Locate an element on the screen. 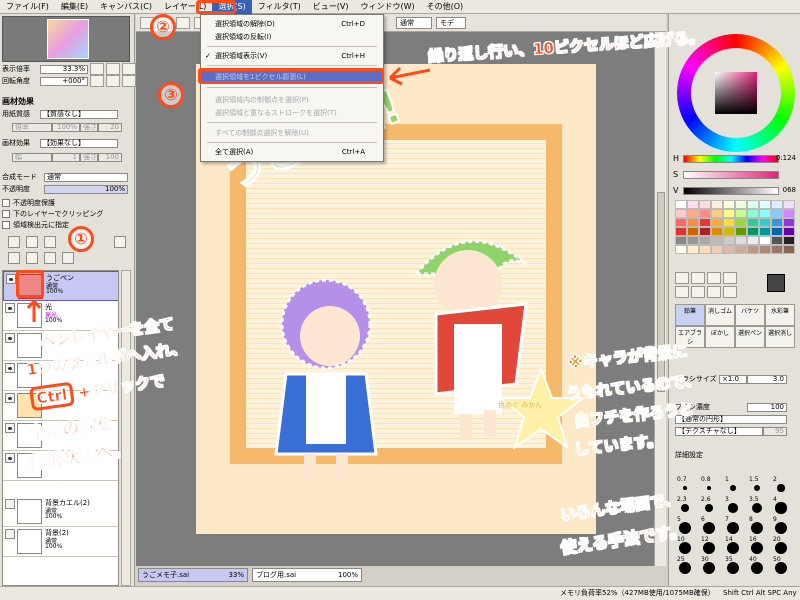 This screenshot has width=800, height=600. foreground-color-swatch is located at coordinates (776, 283).